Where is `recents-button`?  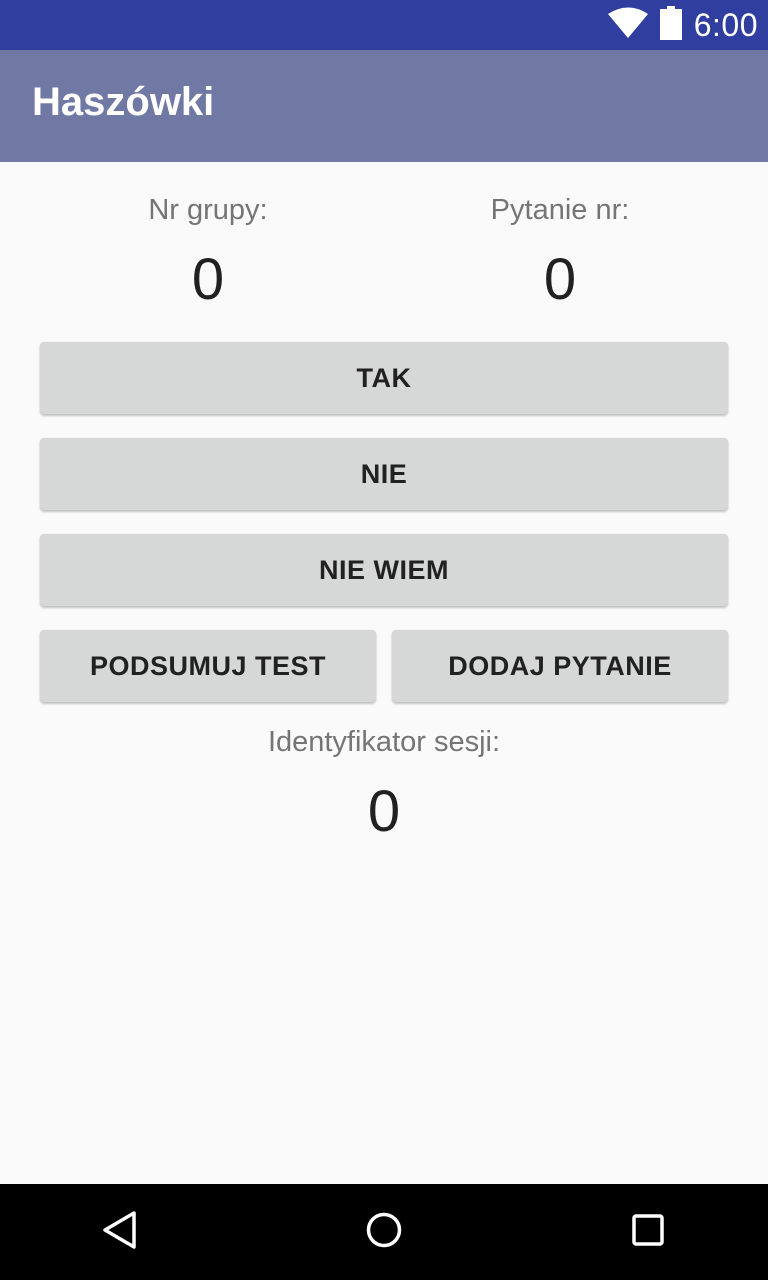 recents-button is located at coordinates (648, 1232).